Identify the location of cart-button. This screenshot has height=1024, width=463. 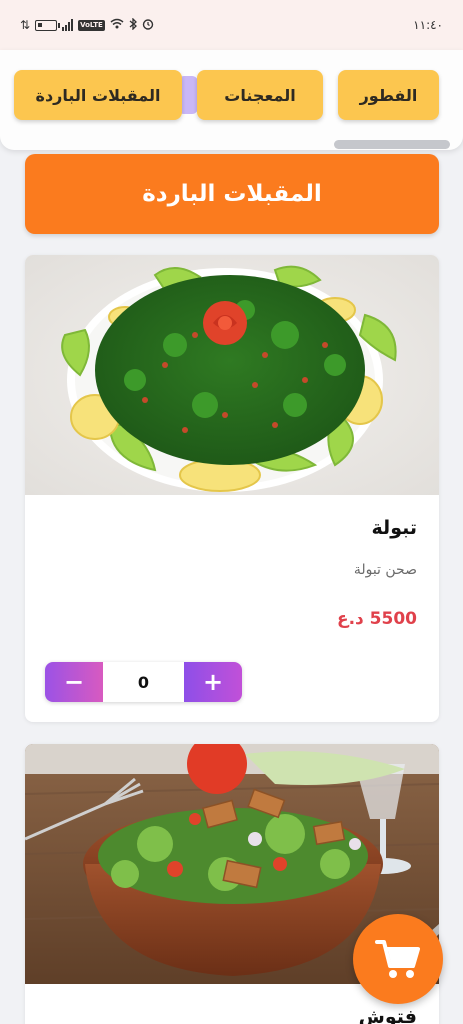
(398, 959).